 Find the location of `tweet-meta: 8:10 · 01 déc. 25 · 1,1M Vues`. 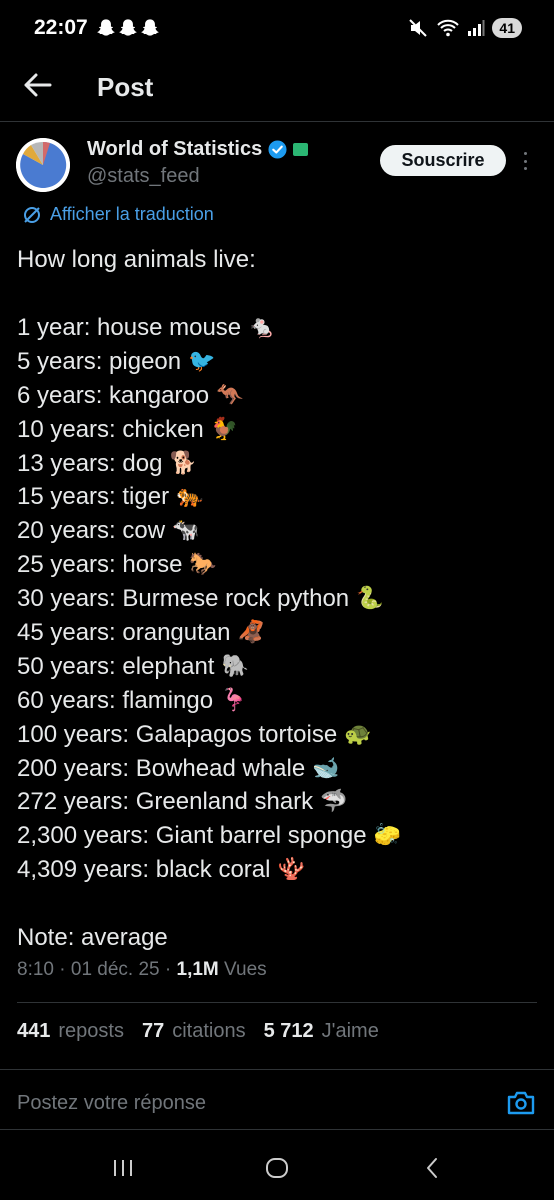

tweet-meta: 8:10 · 01 déc. 25 · 1,1M Vues is located at coordinates (142, 970).